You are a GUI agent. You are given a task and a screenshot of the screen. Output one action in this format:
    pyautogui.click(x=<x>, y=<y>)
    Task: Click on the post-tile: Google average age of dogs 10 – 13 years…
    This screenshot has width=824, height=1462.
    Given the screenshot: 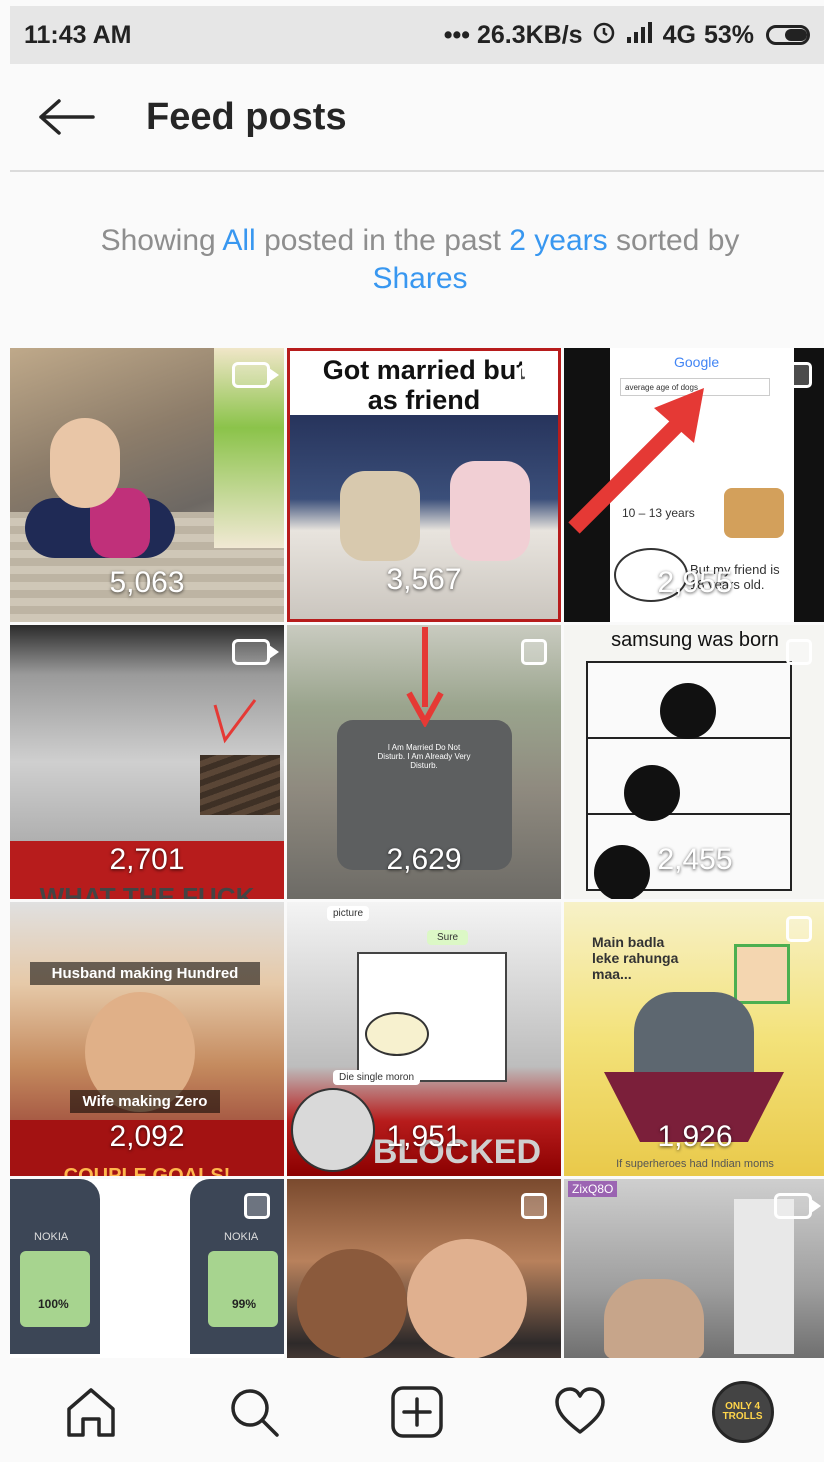 What is the action you would take?
    pyautogui.click(x=694, y=485)
    